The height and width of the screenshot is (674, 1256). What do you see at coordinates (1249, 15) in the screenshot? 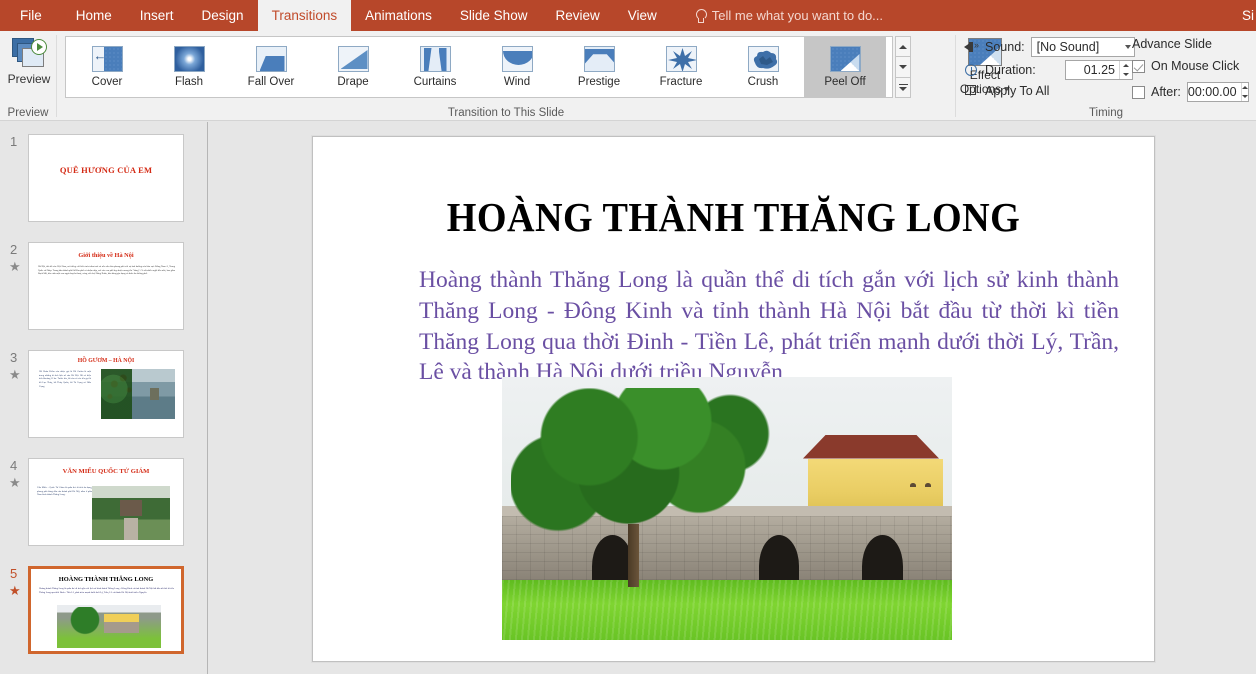
I see `sign-in-link: Si` at bounding box center [1249, 15].